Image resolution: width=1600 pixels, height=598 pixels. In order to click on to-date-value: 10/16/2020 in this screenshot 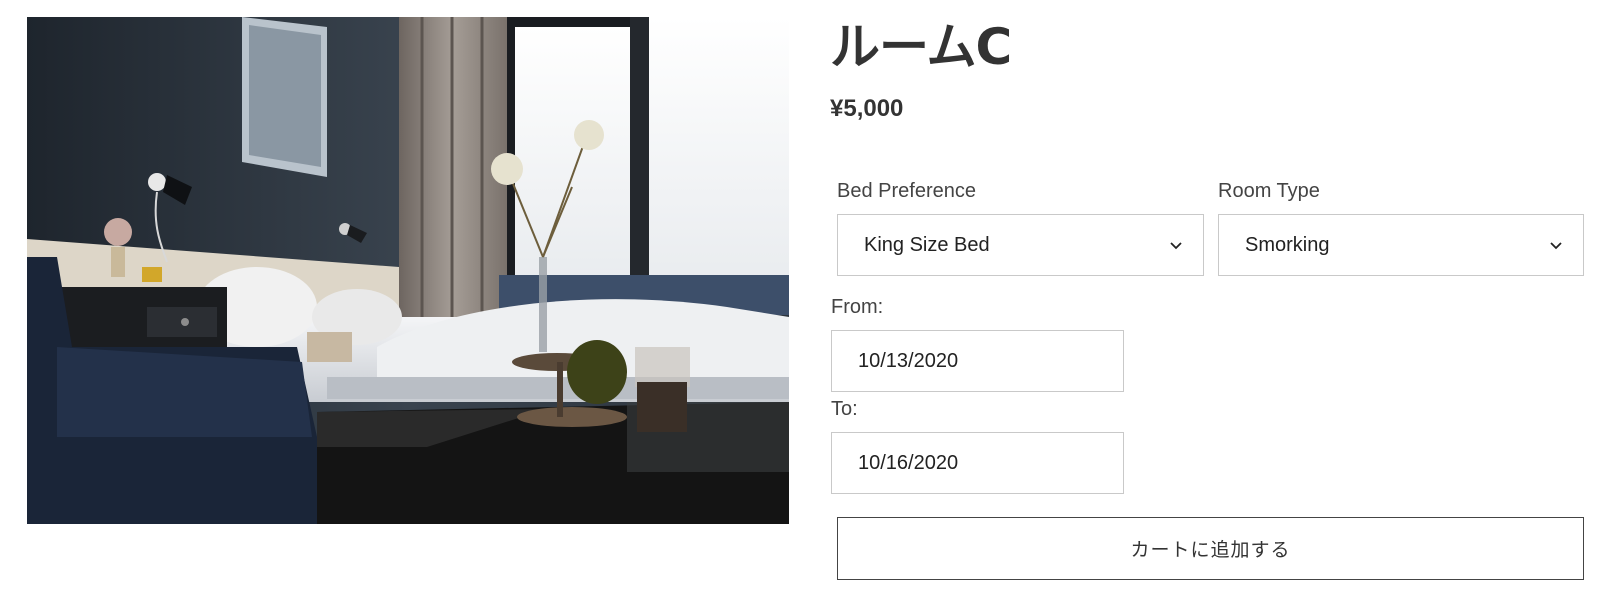, I will do `click(908, 462)`.